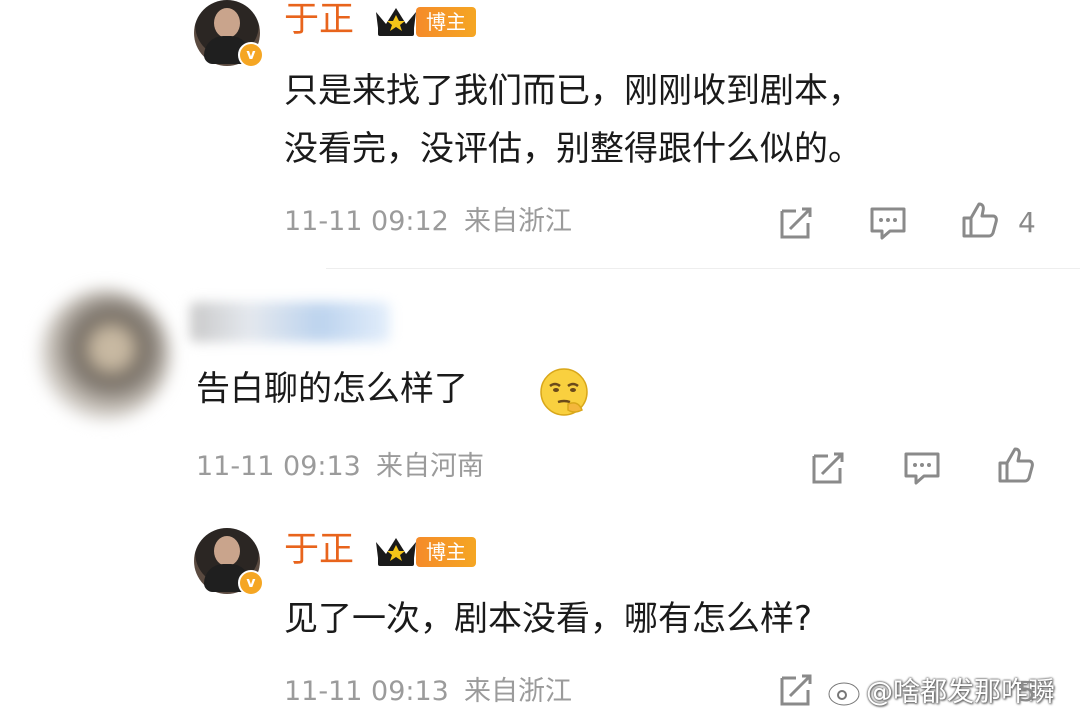 This screenshot has height=714, width=1080. Describe the element at coordinates (573, 149) in the screenshot. I see `comment-text-line-2: 没看完，没评估，别整得跟什么似的。` at that location.